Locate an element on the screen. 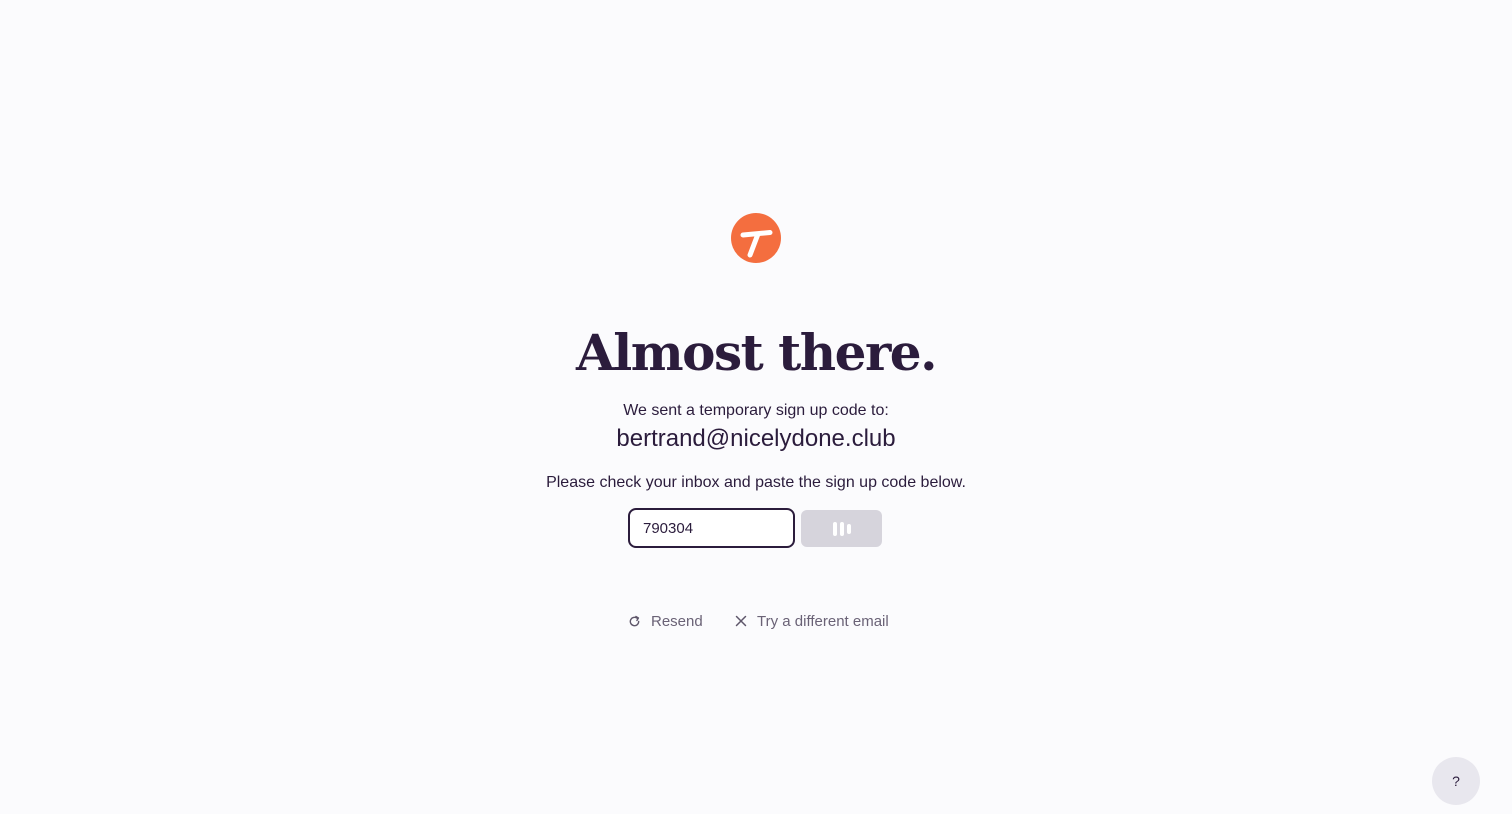 The width and height of the screenshot is (1512, 814). brand-logo is located at coordinates (756, 238).